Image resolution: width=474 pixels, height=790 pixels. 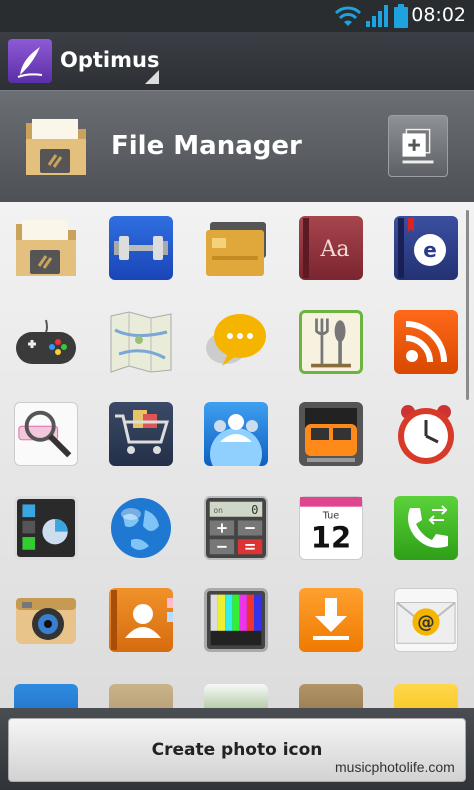 I want to click on dashboard-widgets-icon, so click(x=46, y=528).